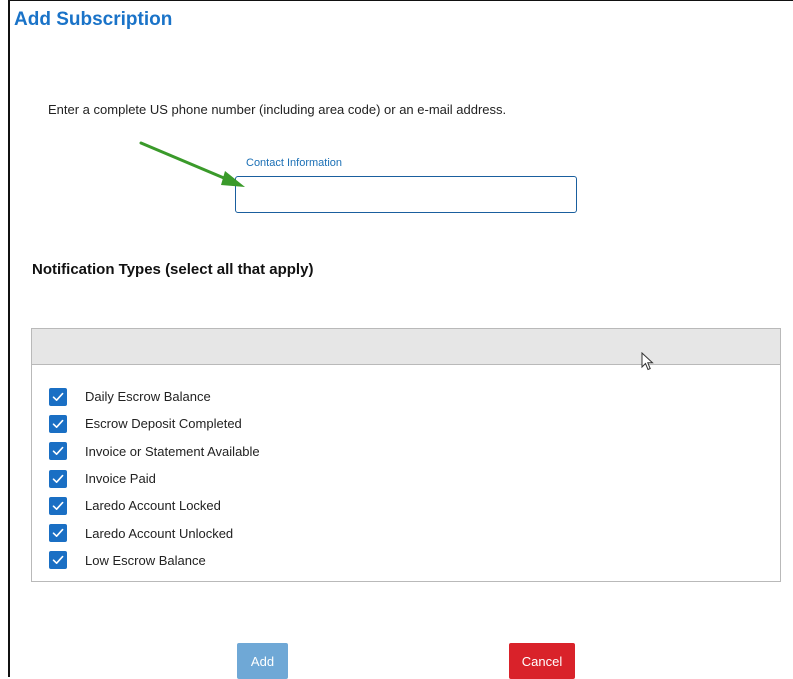 The image size is (793, 679). I want to click on notification-type-label: Invoice Paid, so click(120, 479).